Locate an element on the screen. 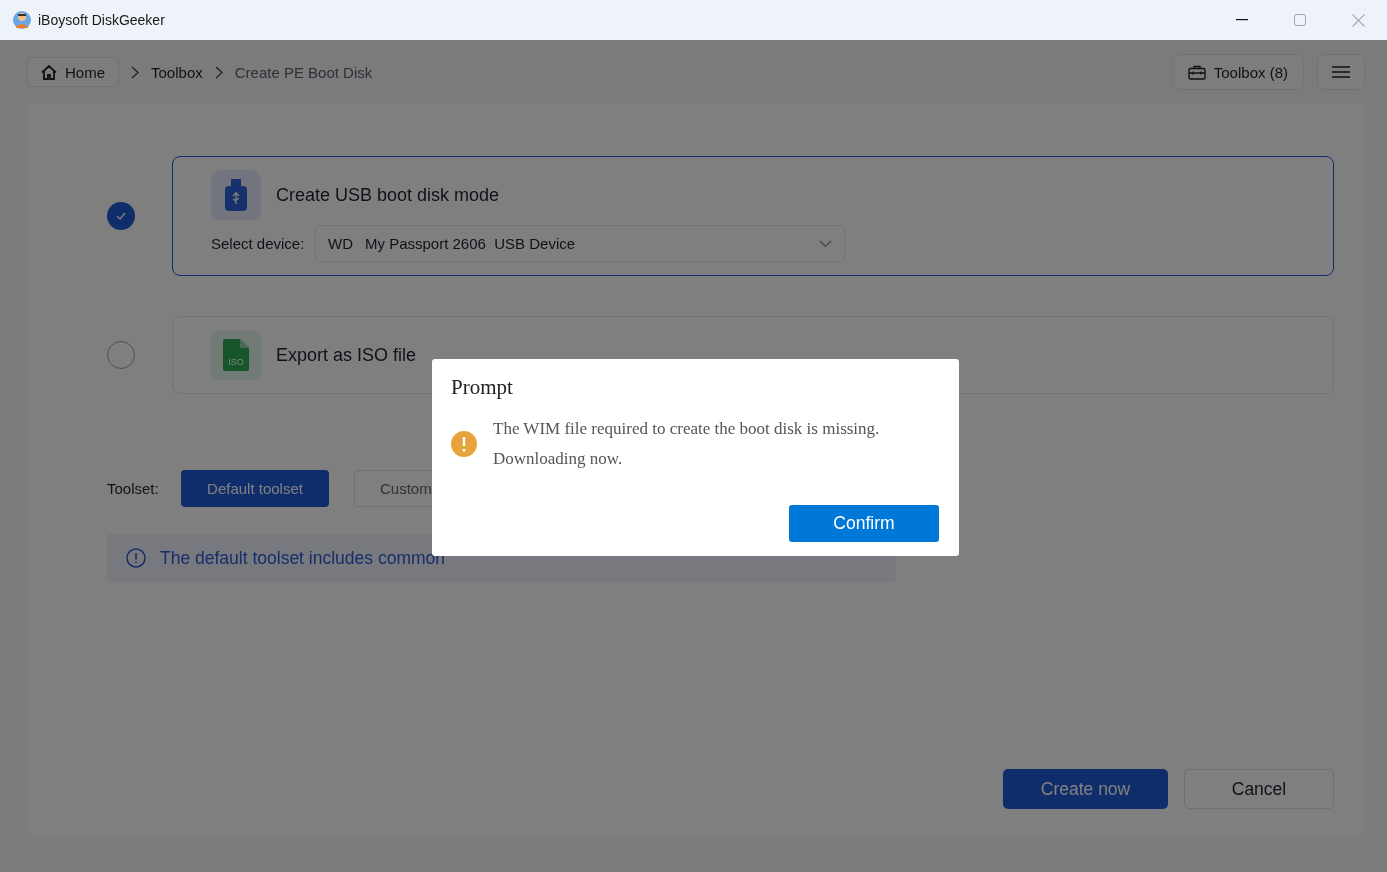 The width and height of the screenshot is (1387, 872). breadcrumb-item: Toolbox is located at coordinates (177, 72).